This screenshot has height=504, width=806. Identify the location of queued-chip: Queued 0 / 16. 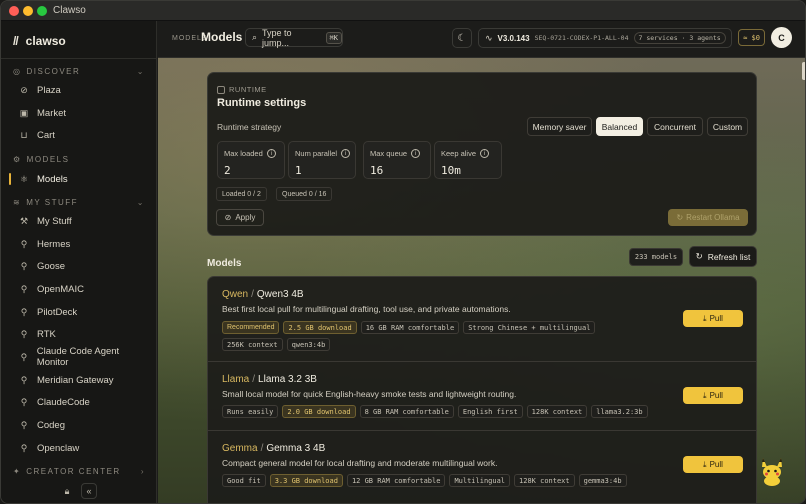
(304, 194).